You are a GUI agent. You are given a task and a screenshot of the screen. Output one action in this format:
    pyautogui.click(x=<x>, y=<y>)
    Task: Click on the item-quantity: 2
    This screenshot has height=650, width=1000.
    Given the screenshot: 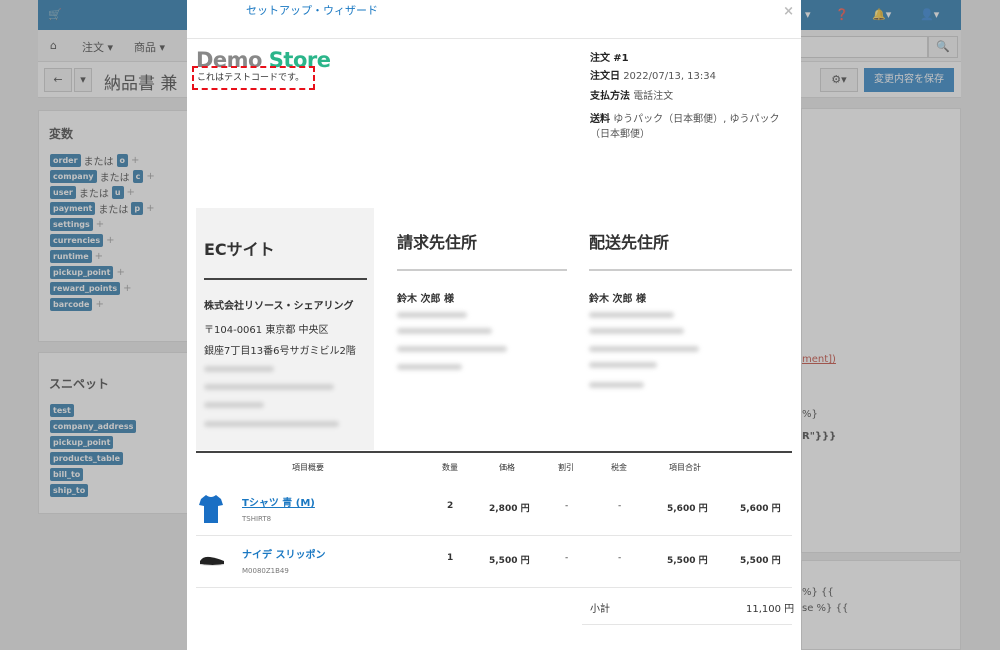 What is the action you would take?
    pyautogui.click(x=450, y=506)
    